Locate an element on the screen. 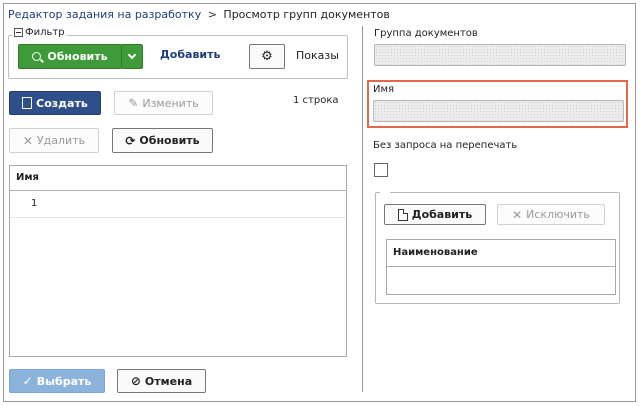 The image size is (640, 406). exclude-document-button: ✕ Исключить is located at coordinates (551, 214).